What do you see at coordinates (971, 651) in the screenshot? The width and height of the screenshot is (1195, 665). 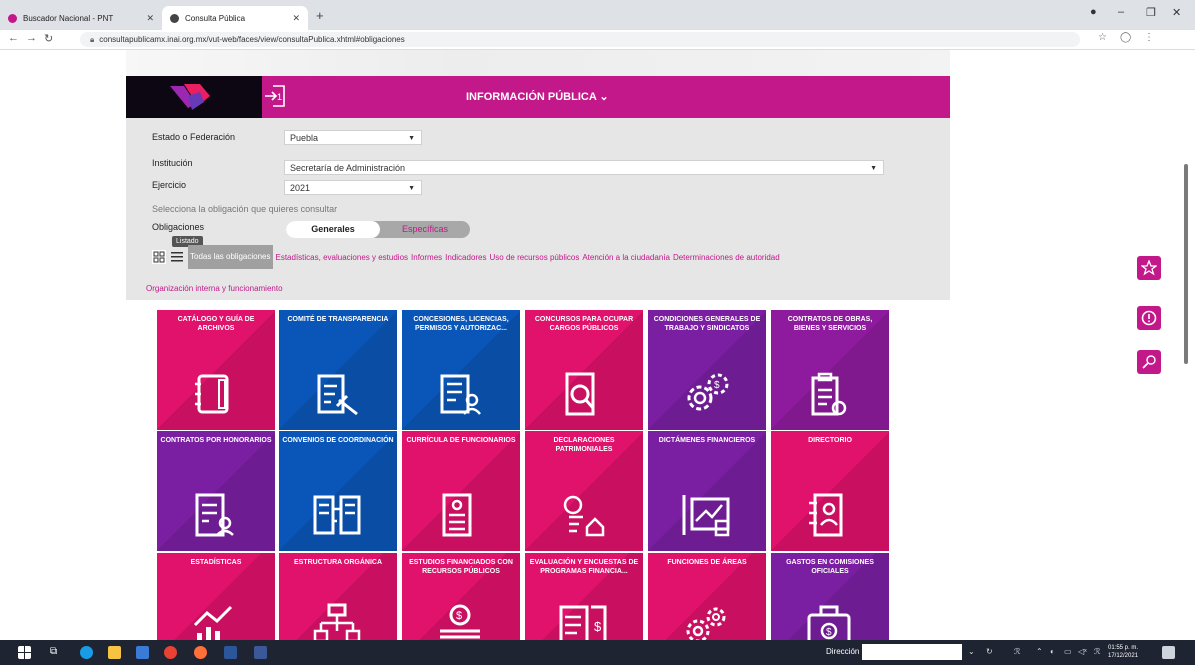 I see `chevron-down-icon: ⌄` at bounding box center [971, 651].